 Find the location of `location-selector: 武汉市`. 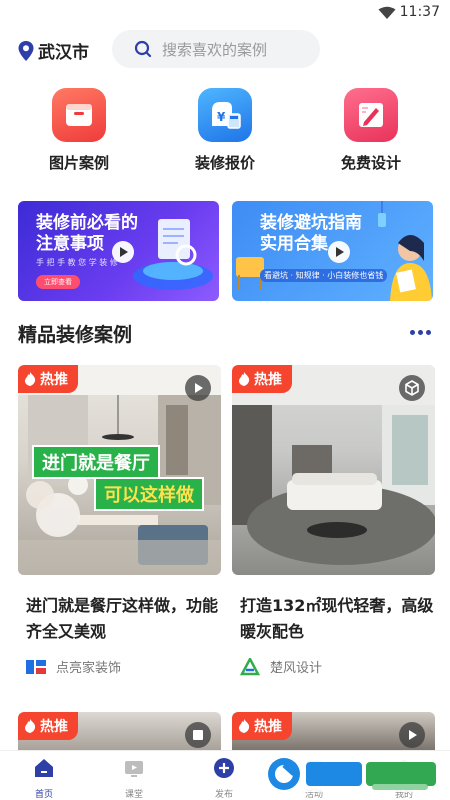

location-selector: 武汉市 is located at coordinates (53, 50).